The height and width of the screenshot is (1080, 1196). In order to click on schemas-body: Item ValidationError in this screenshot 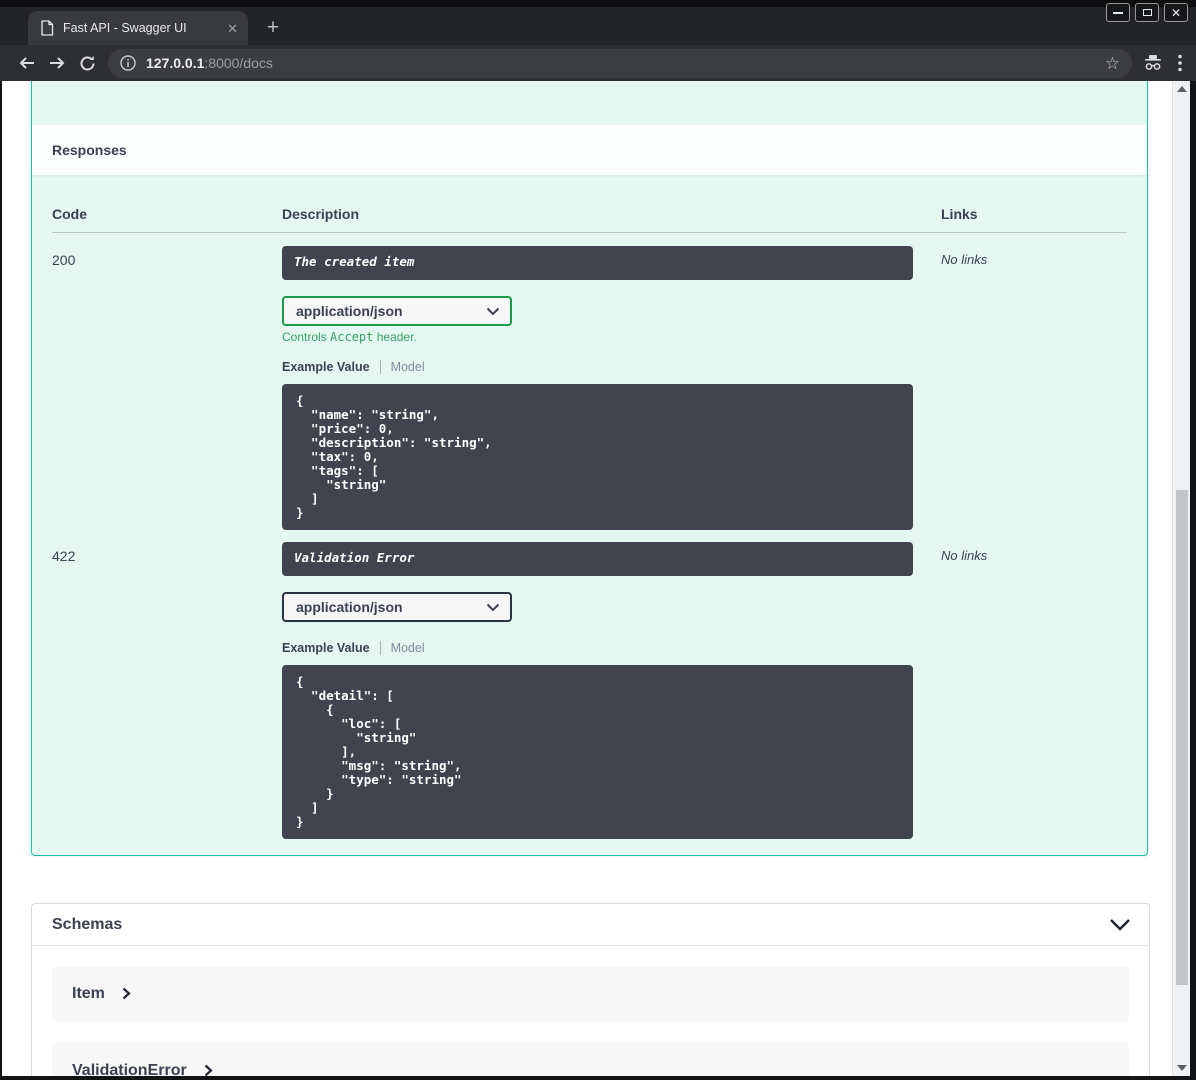, I will do `click(590, 1011)`.